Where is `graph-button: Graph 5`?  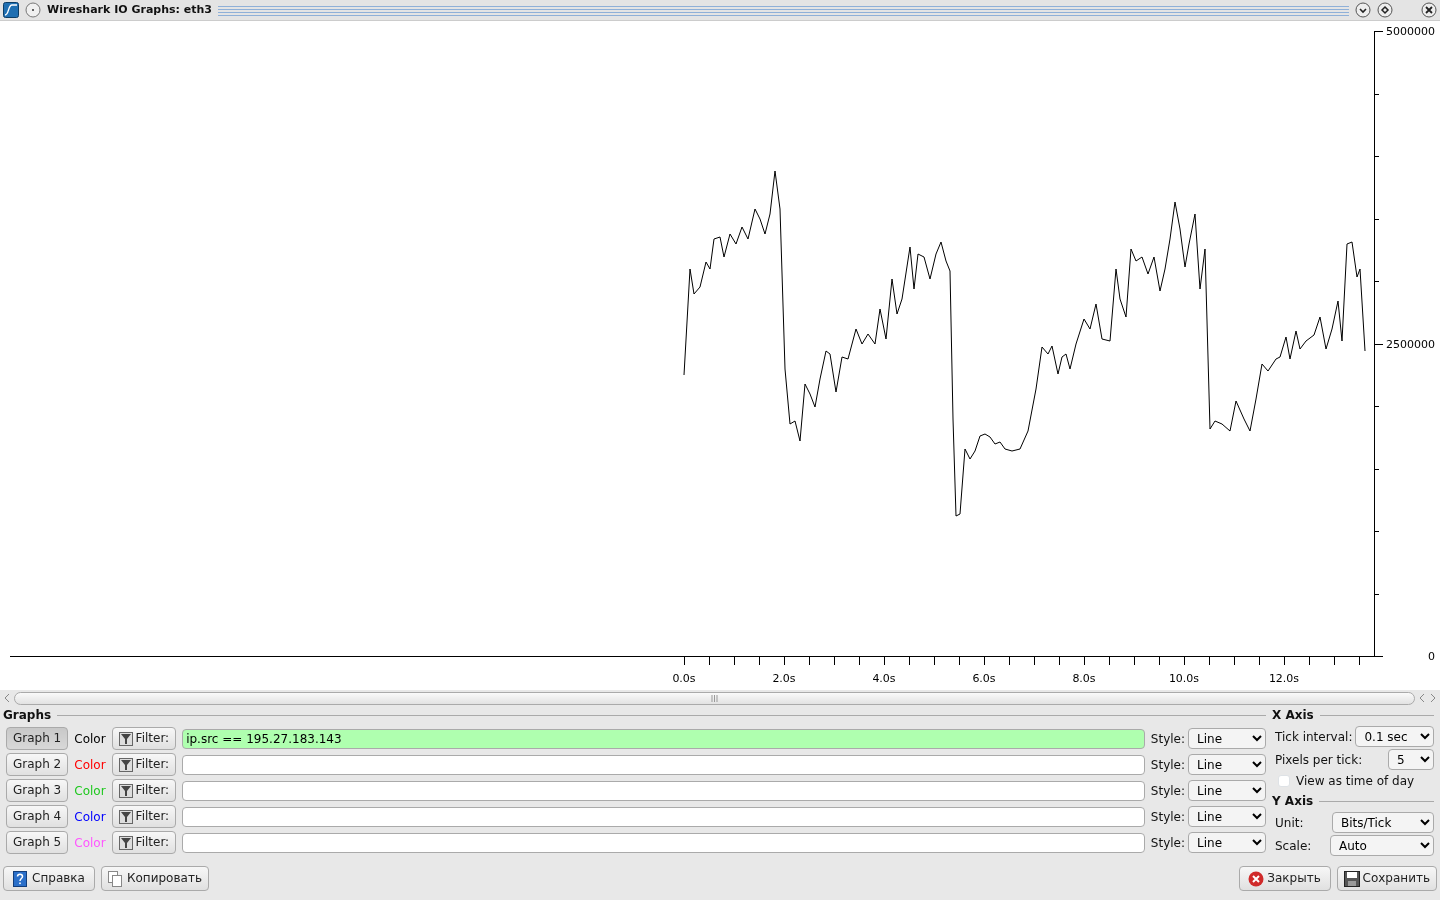
graph-button: Graph 5 is located at coordinates (37, 842).